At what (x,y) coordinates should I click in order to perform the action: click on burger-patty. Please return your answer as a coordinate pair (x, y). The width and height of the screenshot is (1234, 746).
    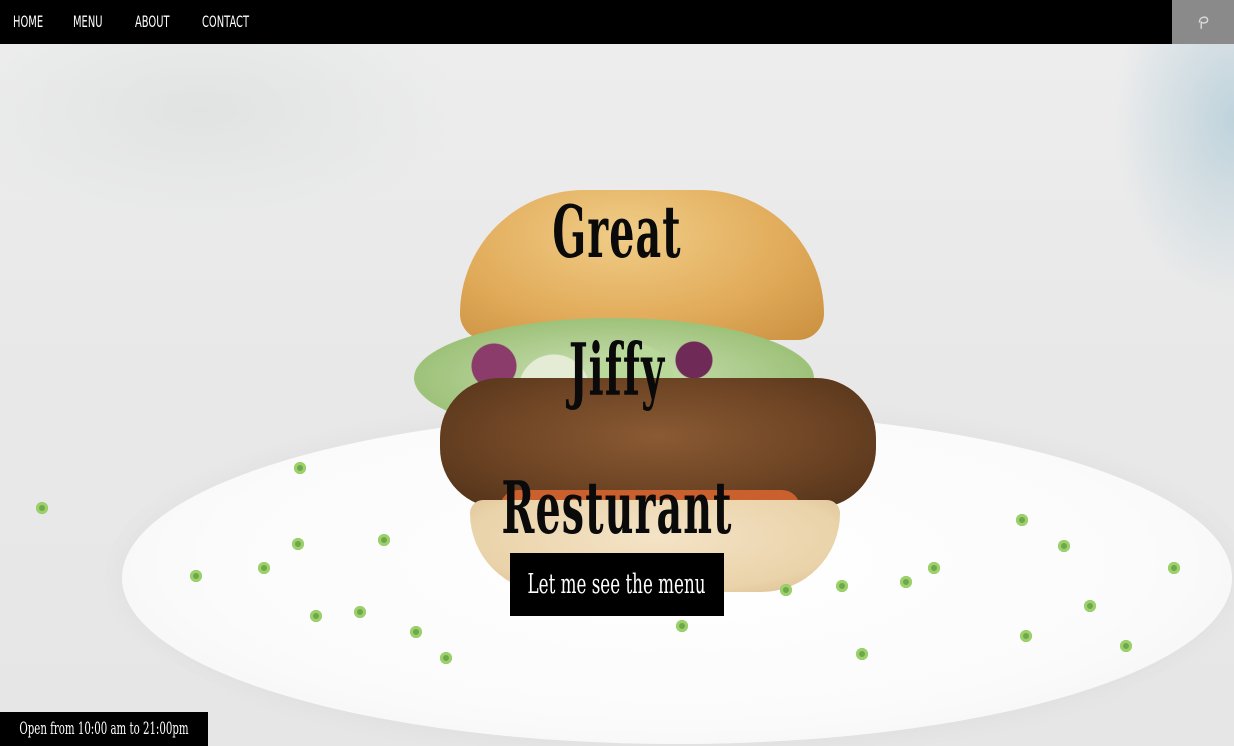
    Looking at the image, I should click on (658, 443).